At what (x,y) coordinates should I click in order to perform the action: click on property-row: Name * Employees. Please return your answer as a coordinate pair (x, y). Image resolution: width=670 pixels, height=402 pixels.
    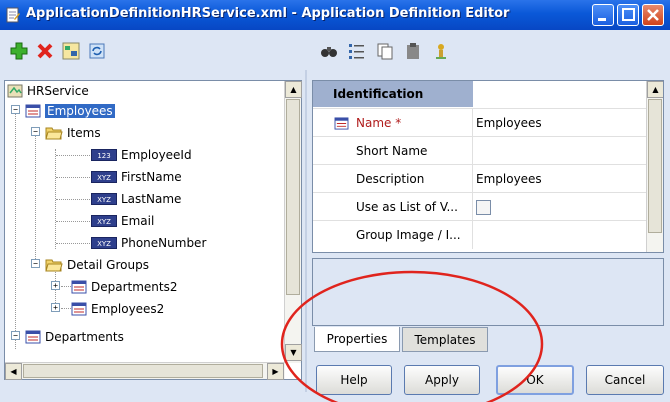
    Looking at the image, I should click on (480, 123).